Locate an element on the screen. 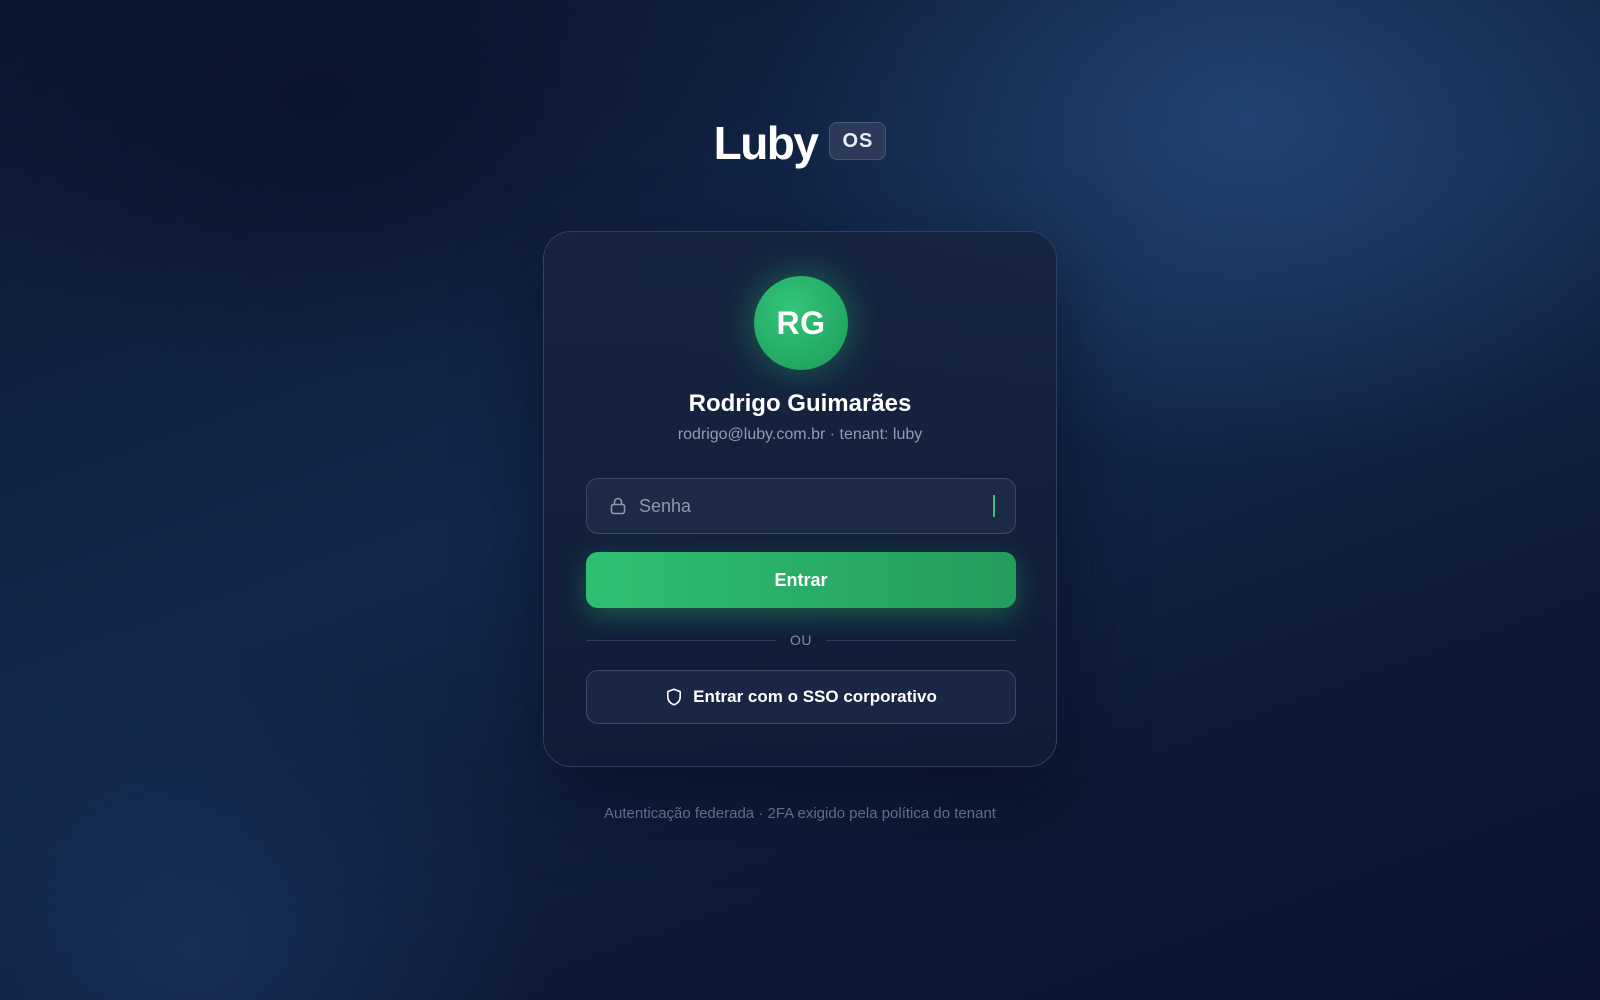 The height and width of the screenshot is (1000, 1600). brand-logo: Luby OS is located at coordinates (800, 143).